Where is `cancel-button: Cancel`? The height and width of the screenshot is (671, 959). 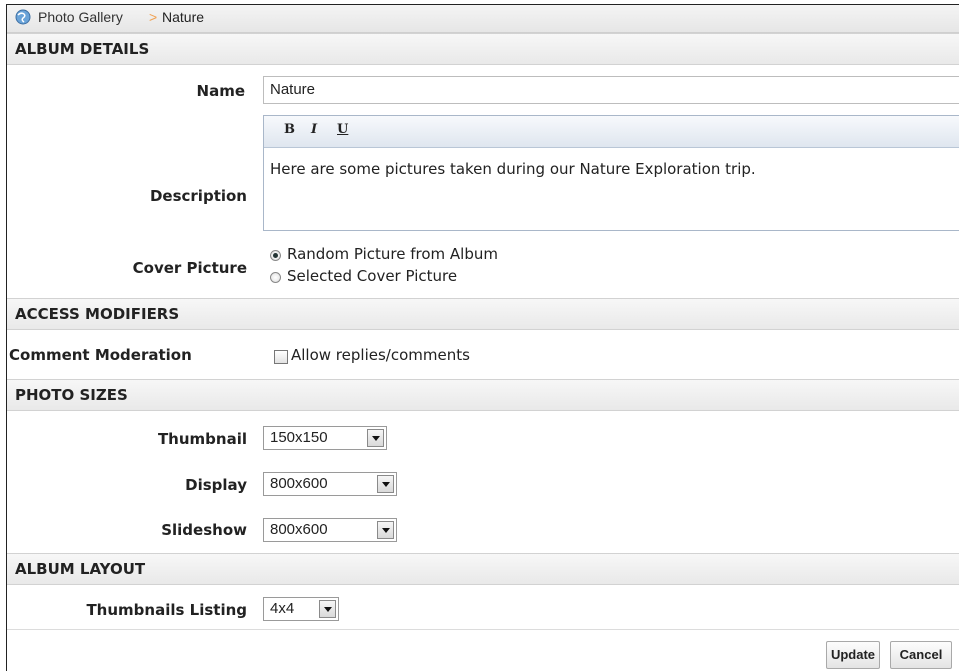 cancel-button: Cancel is located at coordinates (921, 655).